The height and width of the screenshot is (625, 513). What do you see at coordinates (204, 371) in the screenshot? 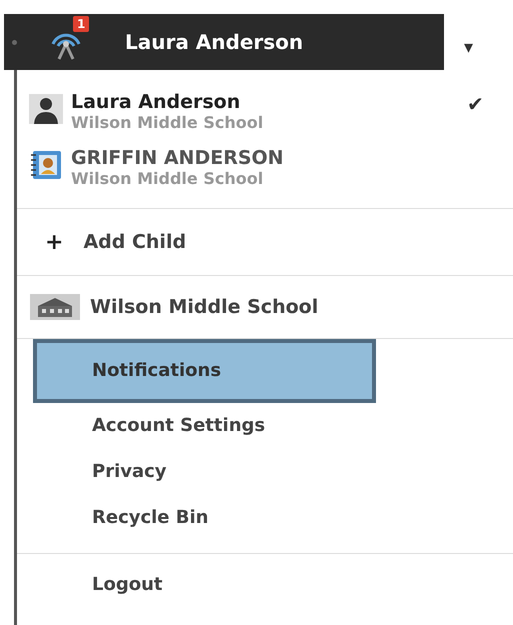
I see `menu-link: Notifications` at bounding box center [204, 371].